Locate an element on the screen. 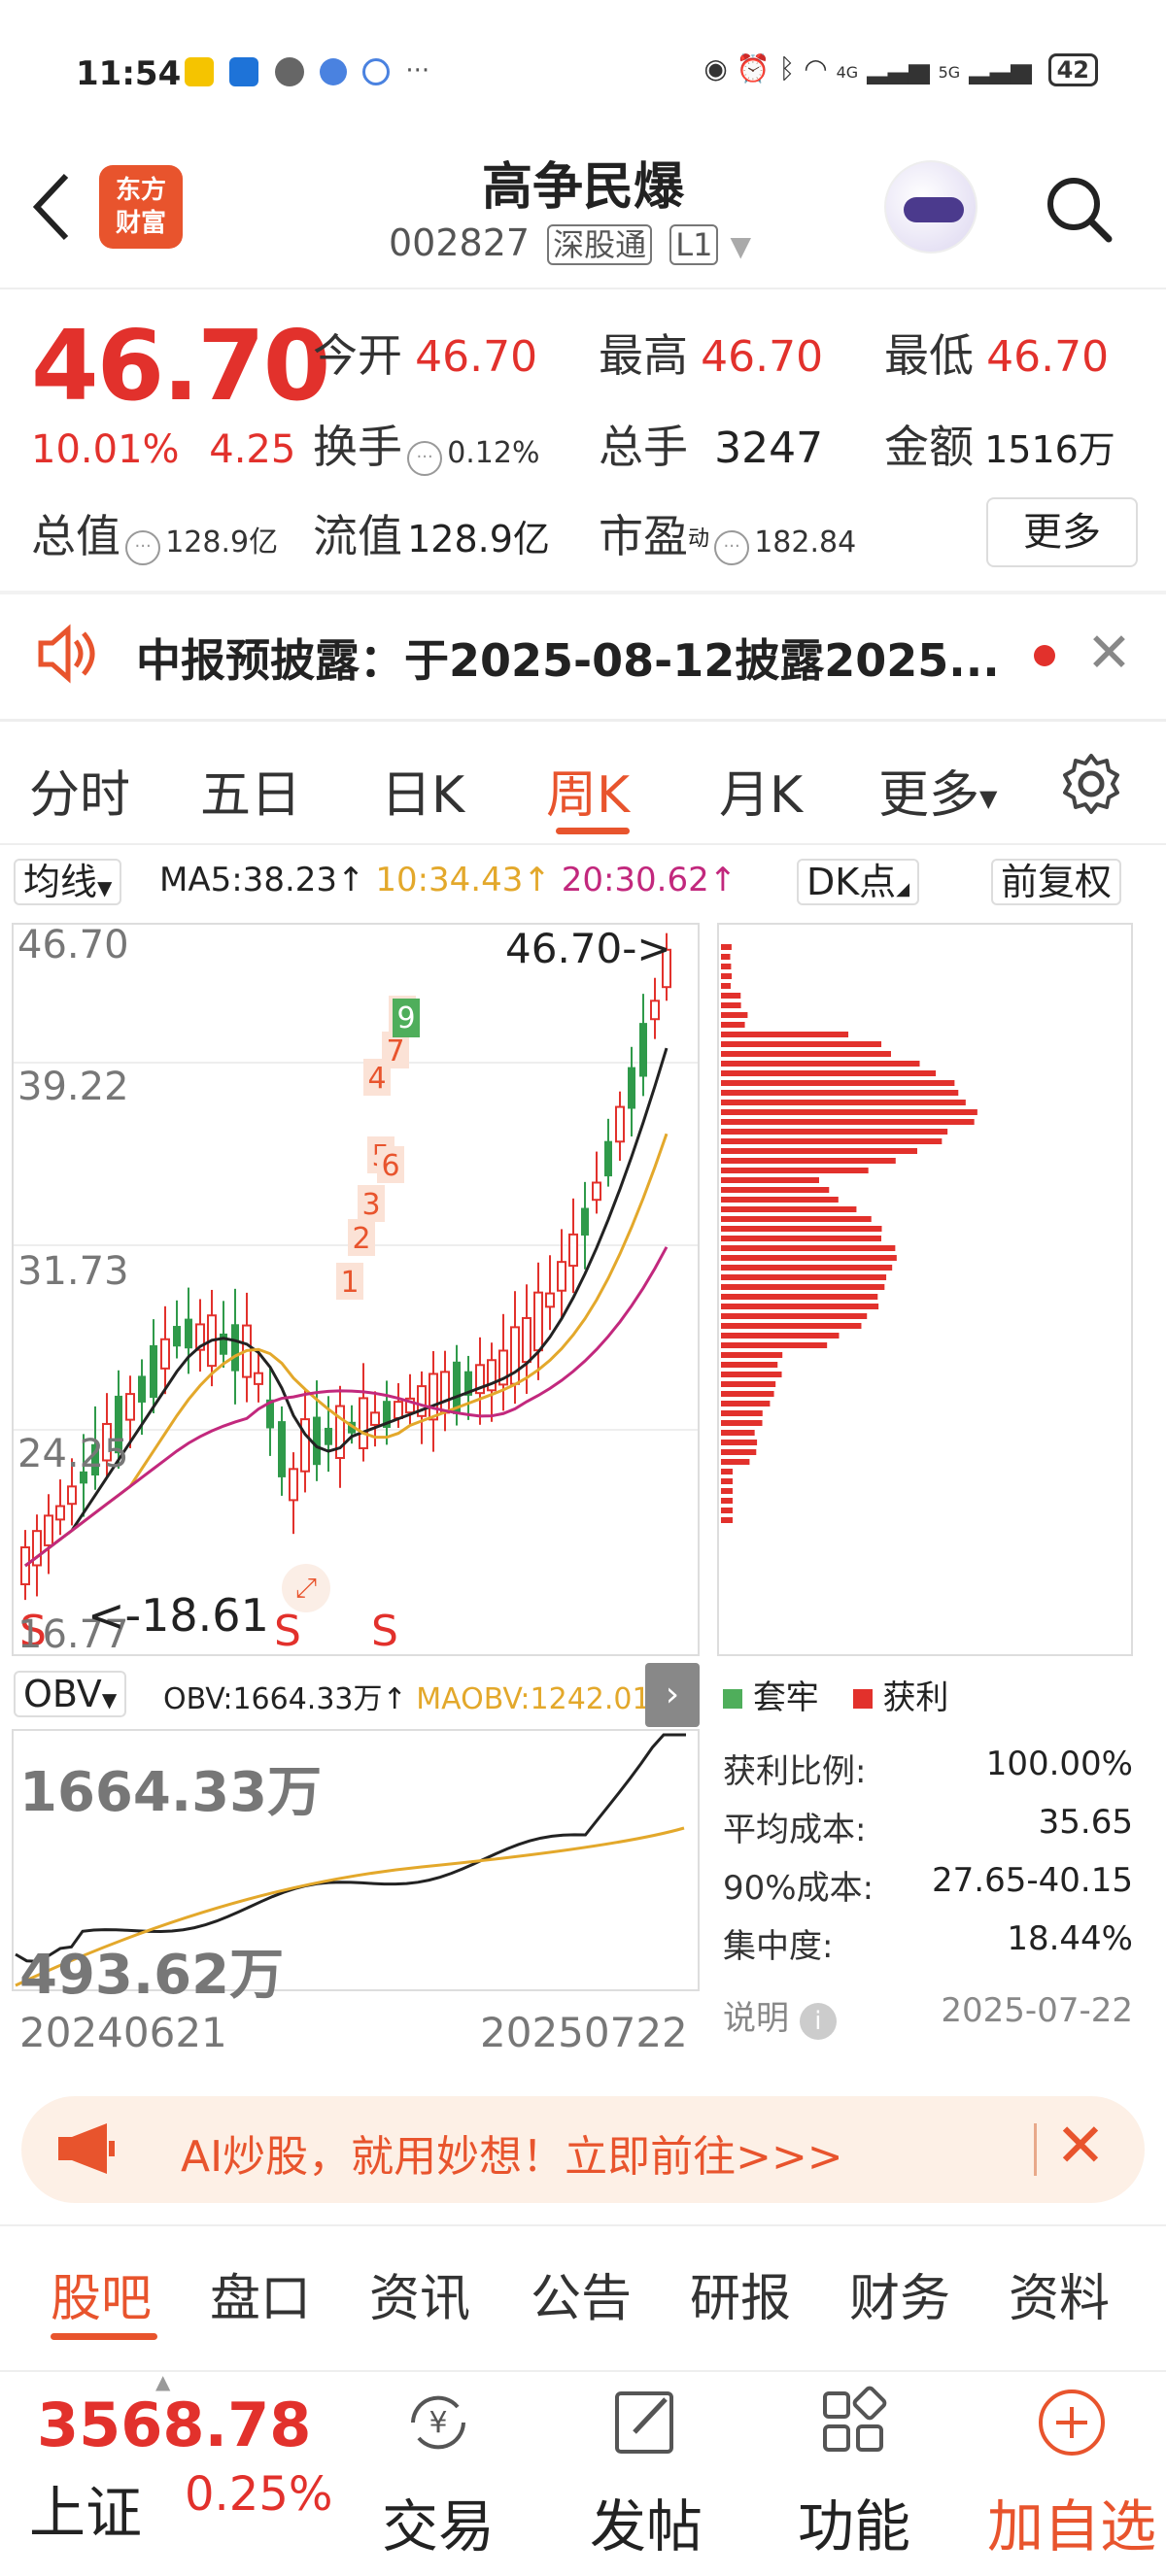 The image size is (1166, 2576). info-icon: i is located at coordinates (818, 2021).